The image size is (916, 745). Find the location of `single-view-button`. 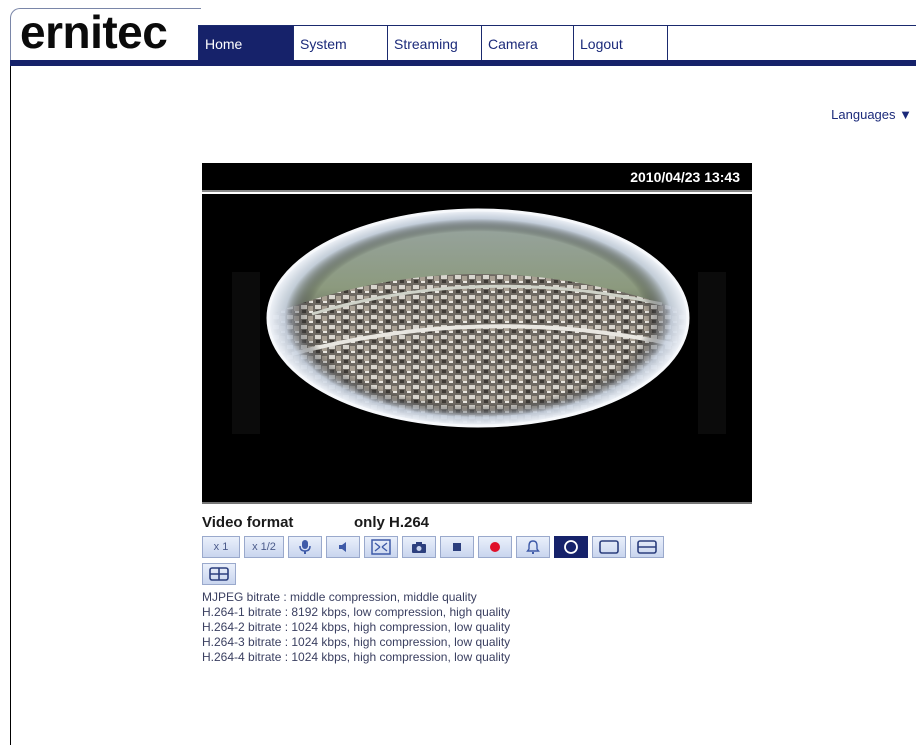

single-view-button is located at coordinates (609, 547).